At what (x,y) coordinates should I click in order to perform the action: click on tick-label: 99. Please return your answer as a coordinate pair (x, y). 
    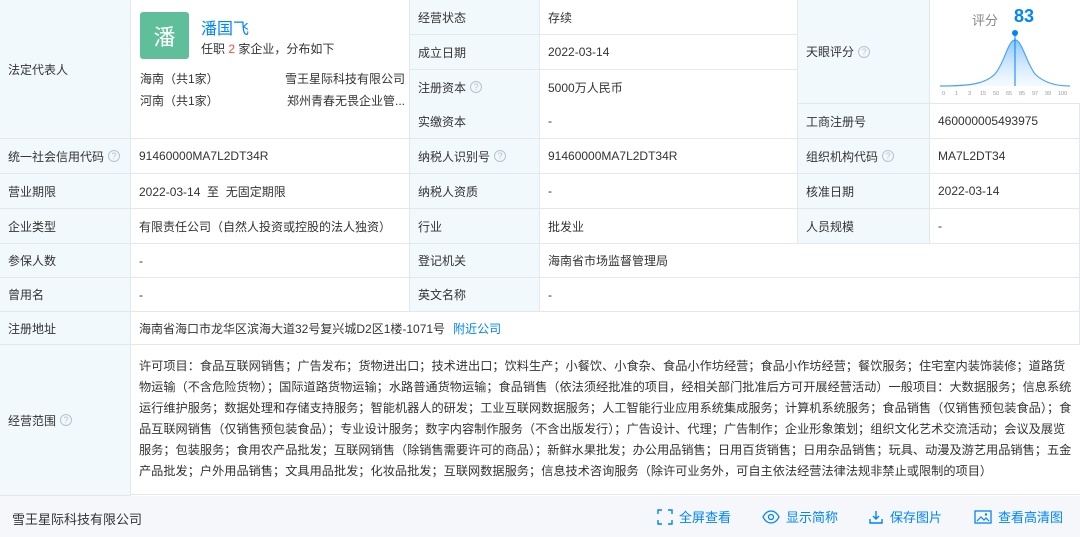
    Looking at the image, I should click on (1048, 94).